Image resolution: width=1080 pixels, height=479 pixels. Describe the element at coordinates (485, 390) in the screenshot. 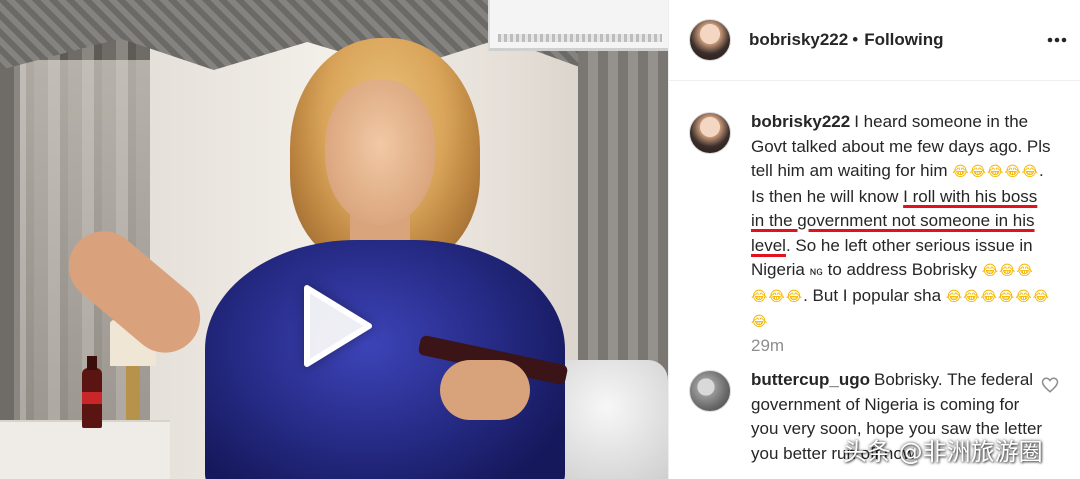

I see `person-hand` at that location.